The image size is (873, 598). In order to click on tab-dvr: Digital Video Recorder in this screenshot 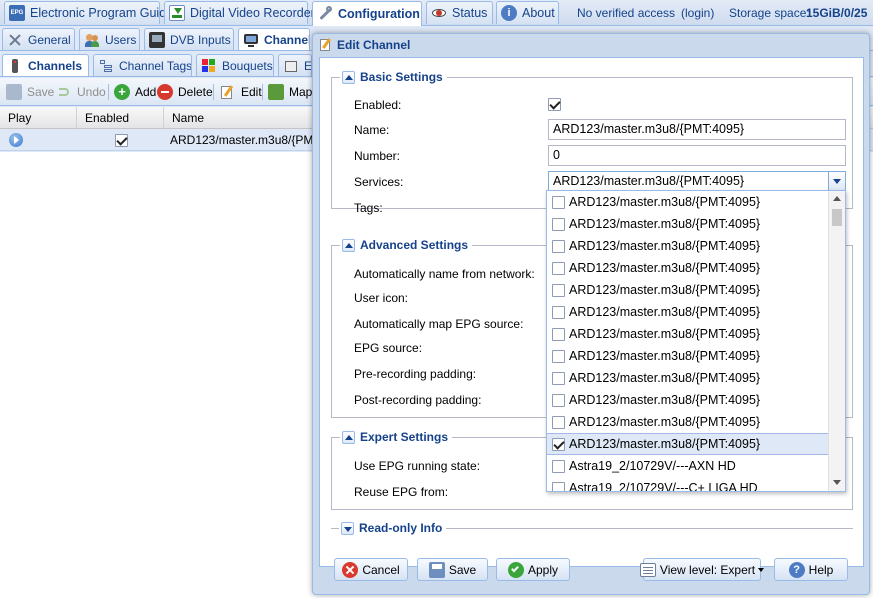, I will do `click(239, 12)`.